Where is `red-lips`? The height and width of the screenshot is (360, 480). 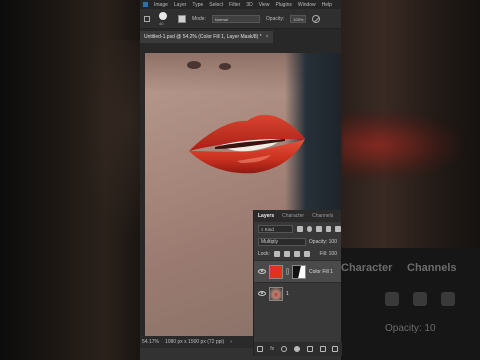 red-lips is located at coordinates (246, 139).